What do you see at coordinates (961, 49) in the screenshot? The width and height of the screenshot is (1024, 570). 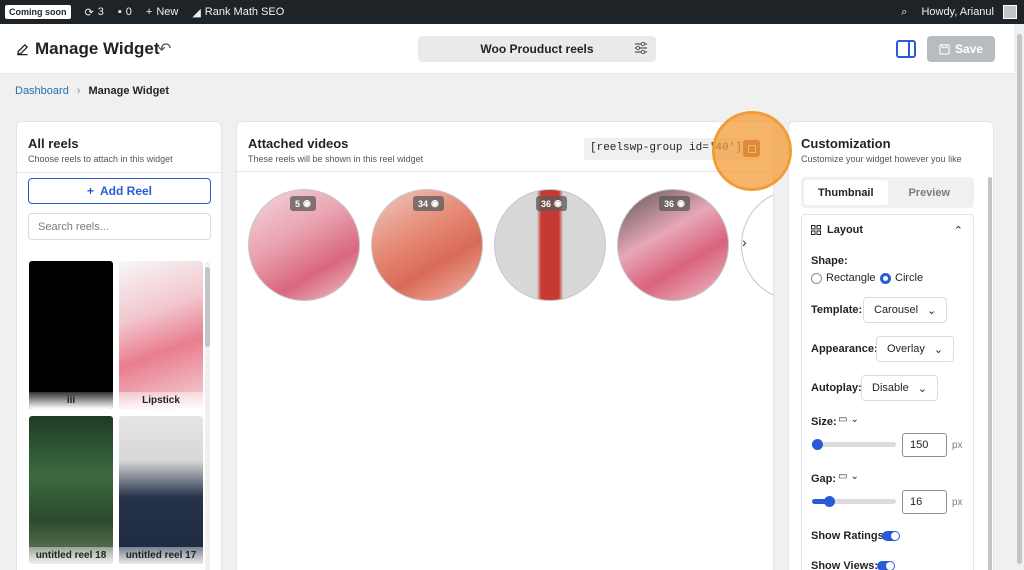 I see `save-button: Save` at bounding box center [961, 49].